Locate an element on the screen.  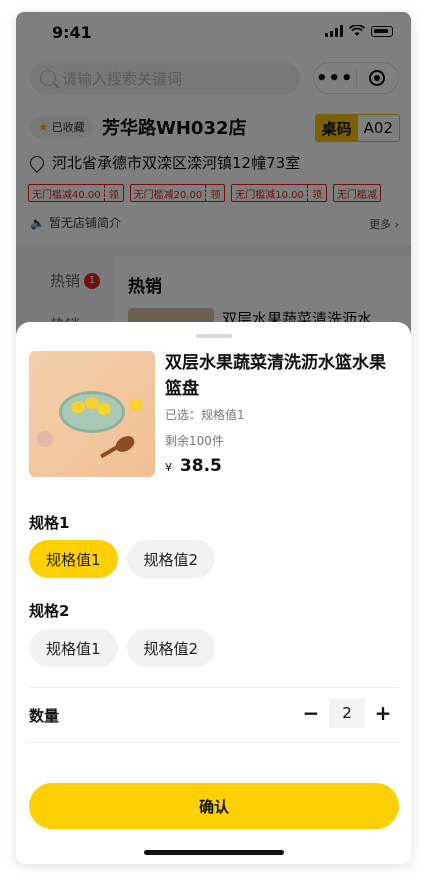
home-indicator is located at coordinates (214, 852).